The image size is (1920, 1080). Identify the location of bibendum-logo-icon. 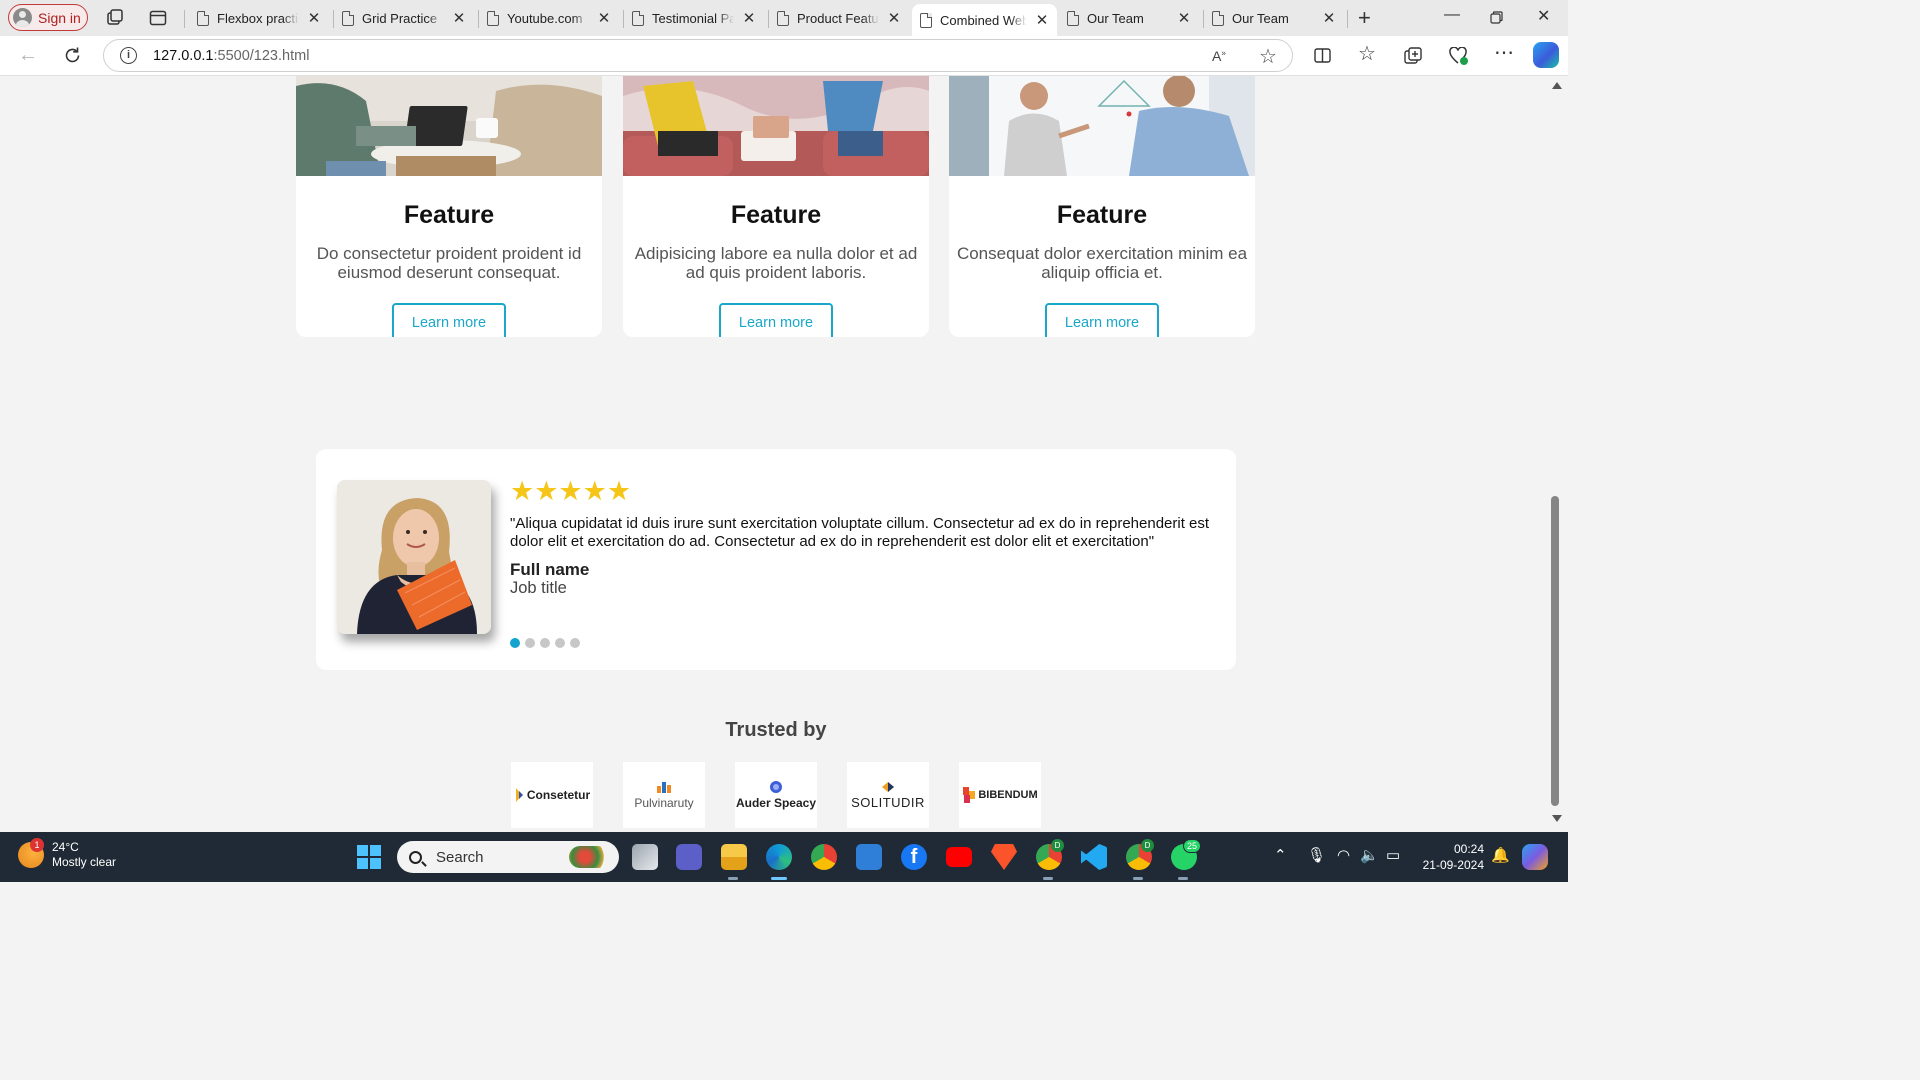
(969, 795).